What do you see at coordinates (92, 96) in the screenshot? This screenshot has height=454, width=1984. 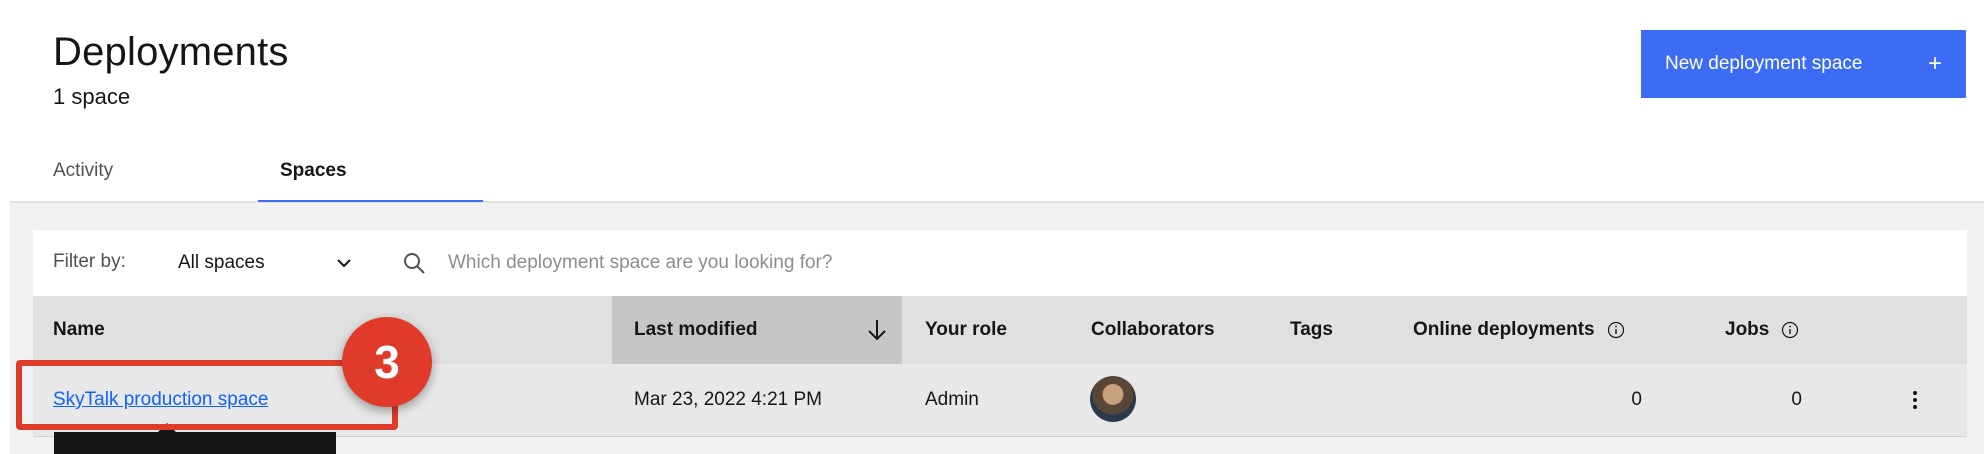 I see `space-count: 1 space` at bounding box center [92, 96].